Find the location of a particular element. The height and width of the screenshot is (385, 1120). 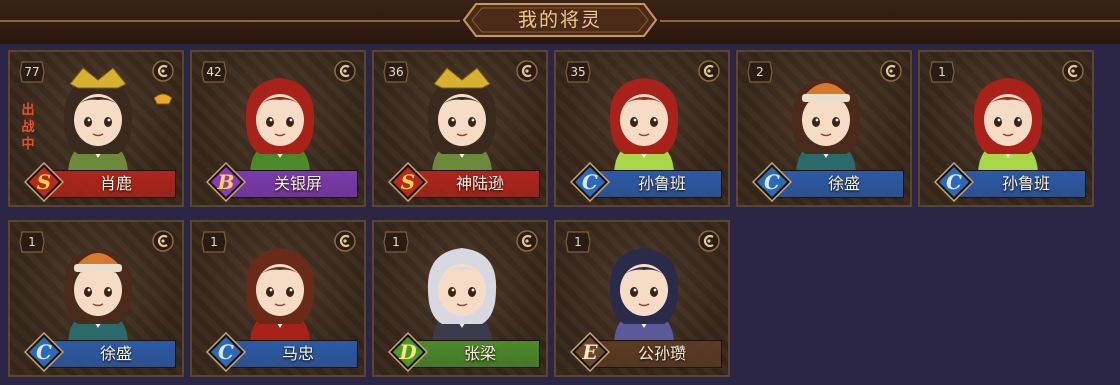

general-card: 1 张梁 D is located at coordinates (460, 298).